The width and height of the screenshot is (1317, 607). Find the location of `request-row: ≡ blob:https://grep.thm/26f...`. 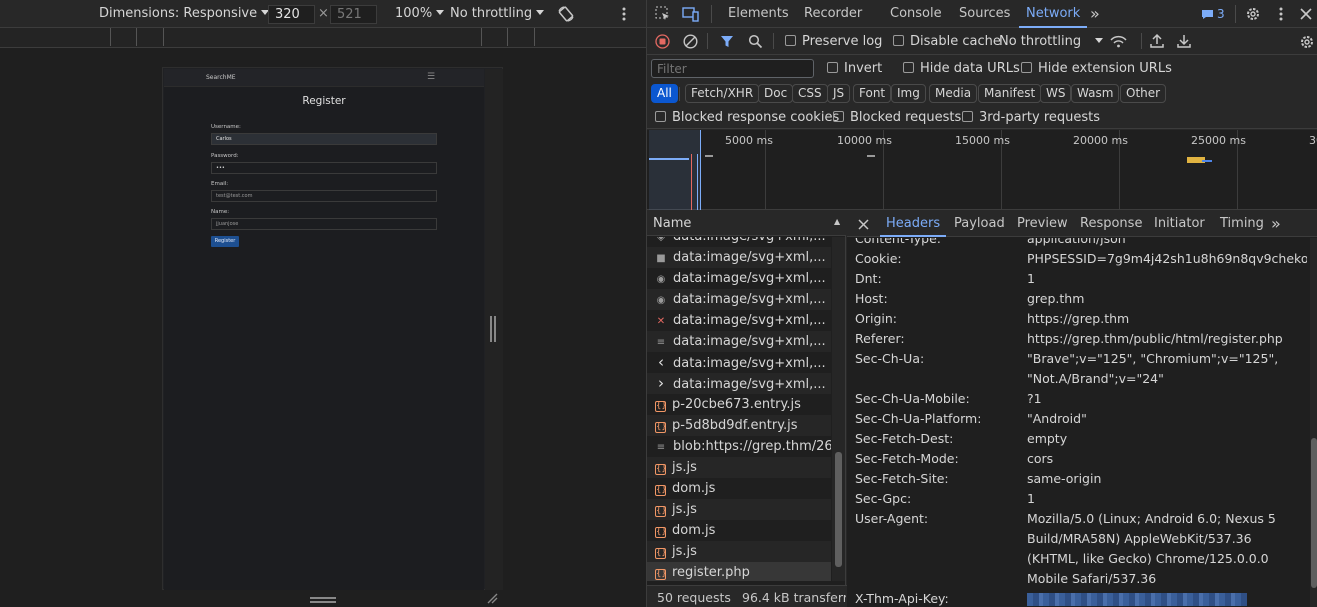

request-row: ≡ blob:https://grep.thm/26f... is located at coordinates (739, 446).